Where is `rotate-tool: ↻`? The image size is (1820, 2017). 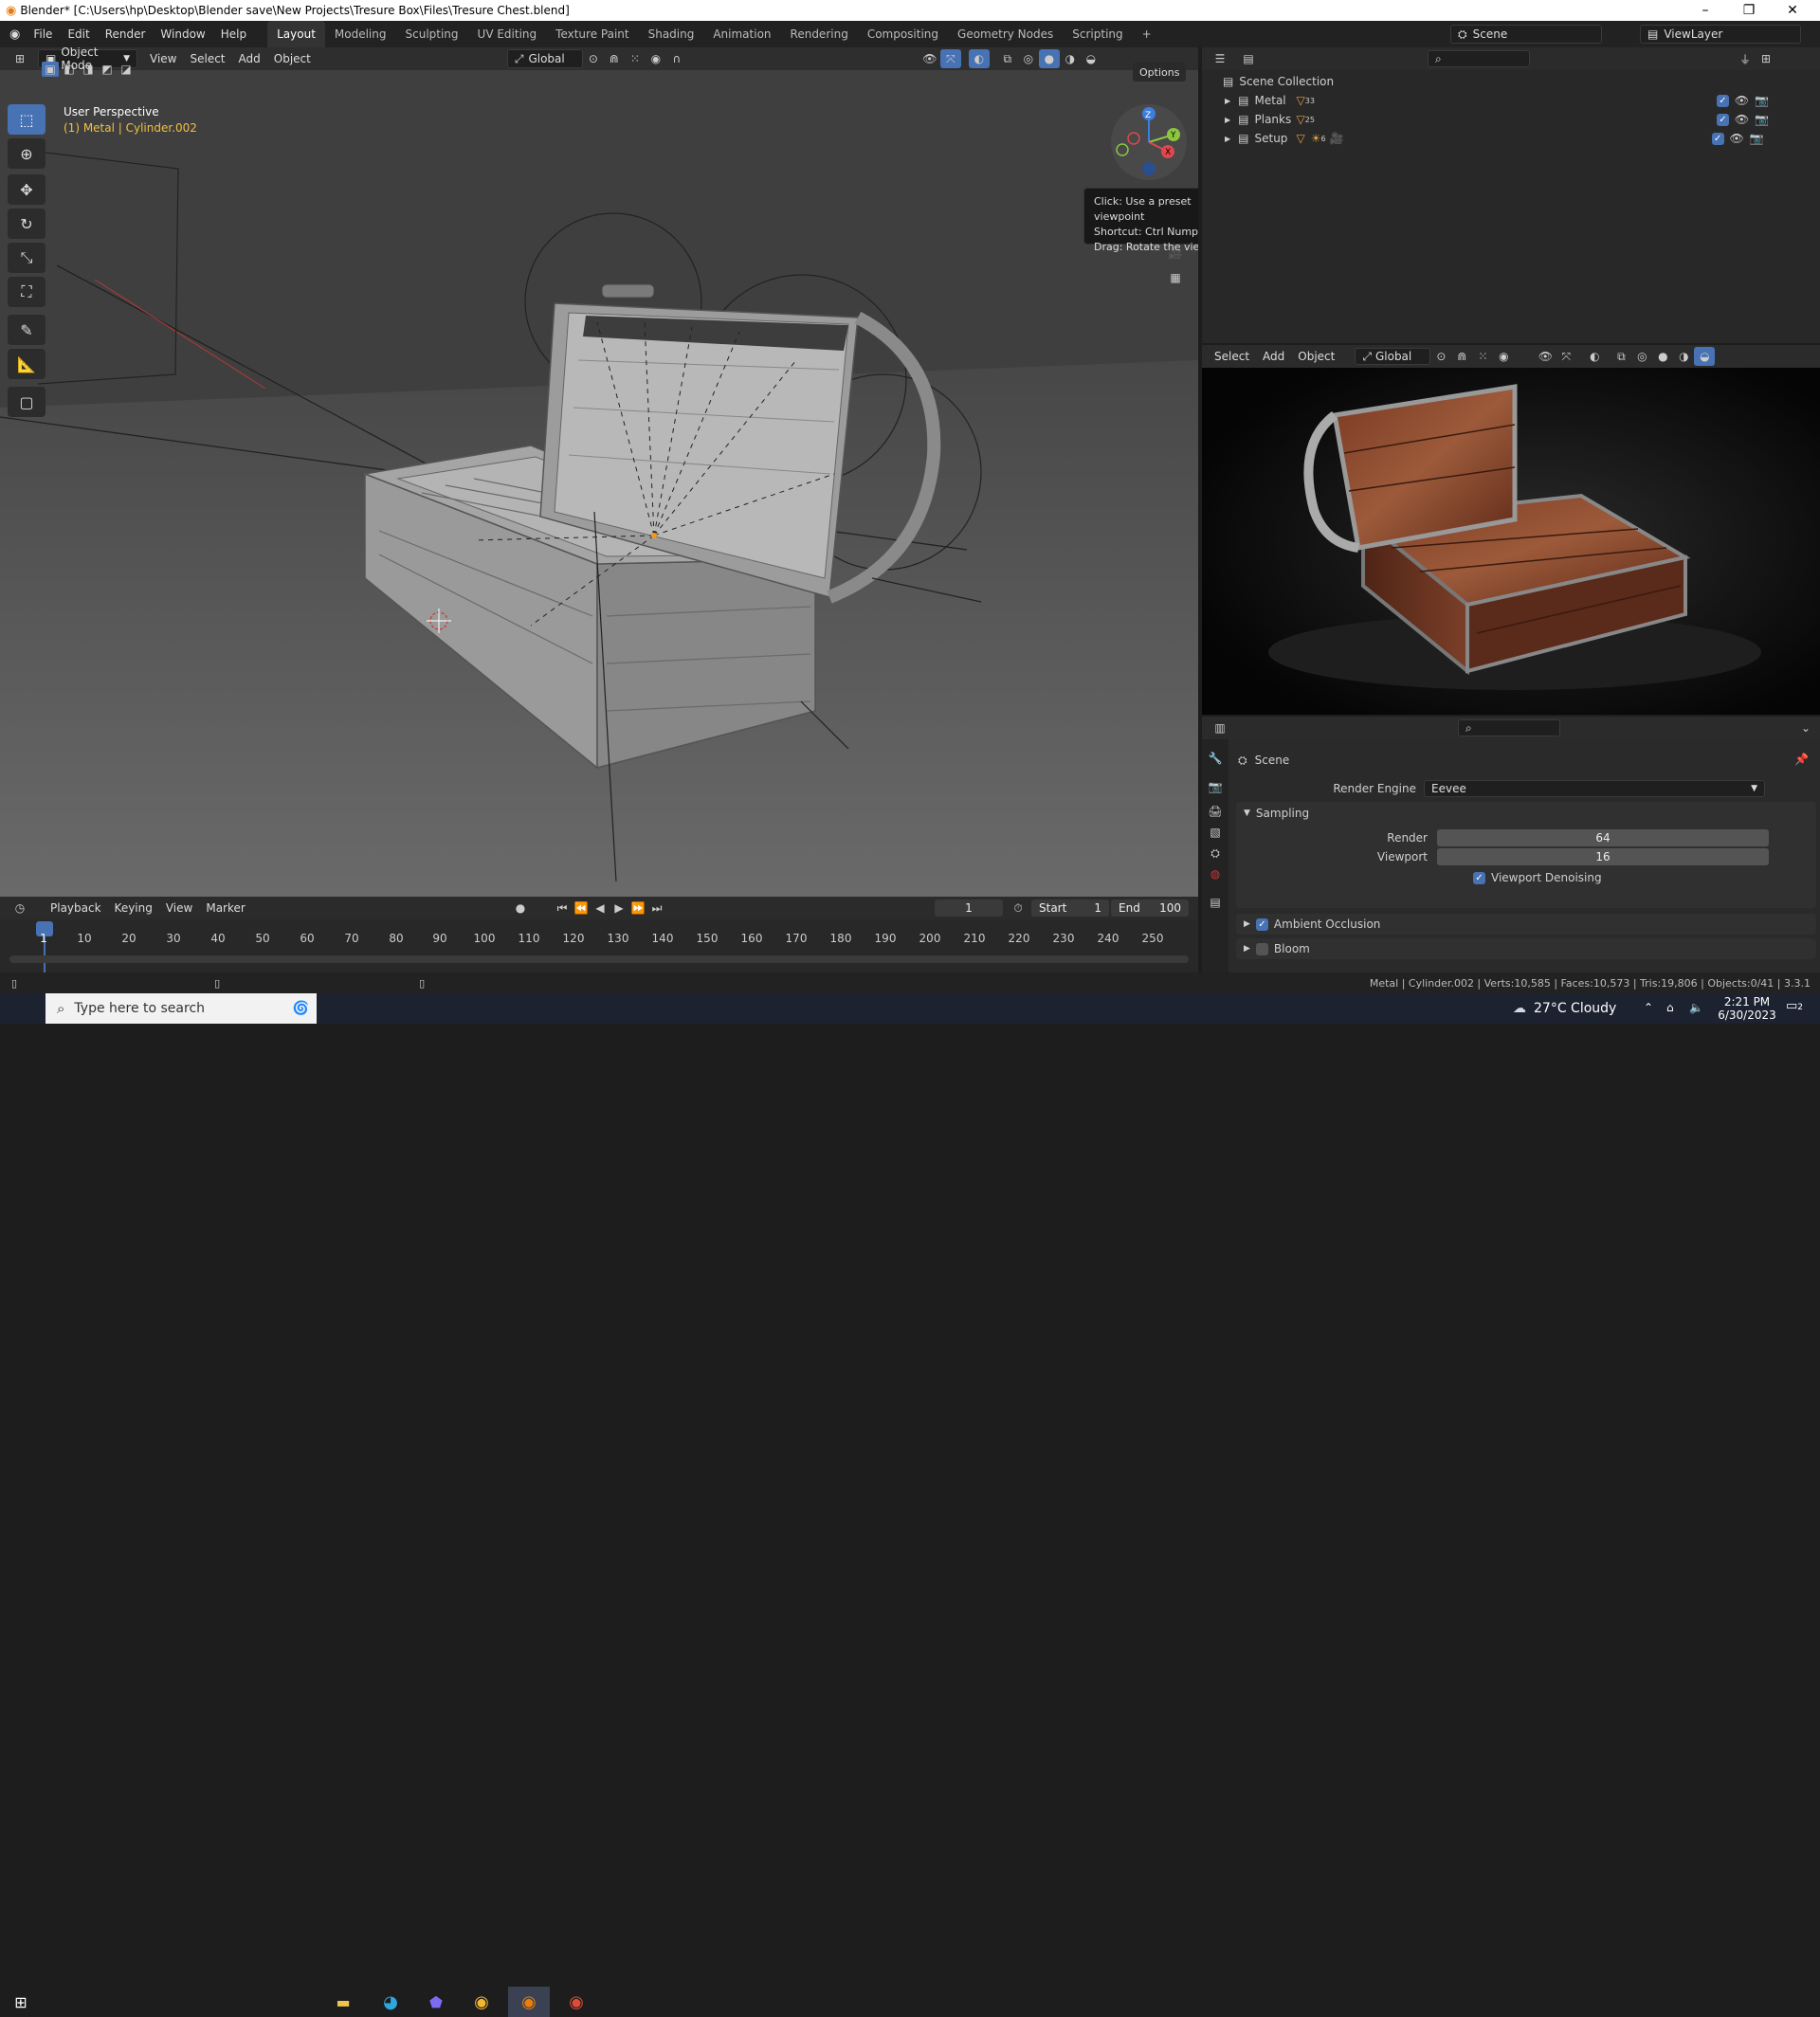
rotate-tool: ↻ is located at coordinates (27, 224).